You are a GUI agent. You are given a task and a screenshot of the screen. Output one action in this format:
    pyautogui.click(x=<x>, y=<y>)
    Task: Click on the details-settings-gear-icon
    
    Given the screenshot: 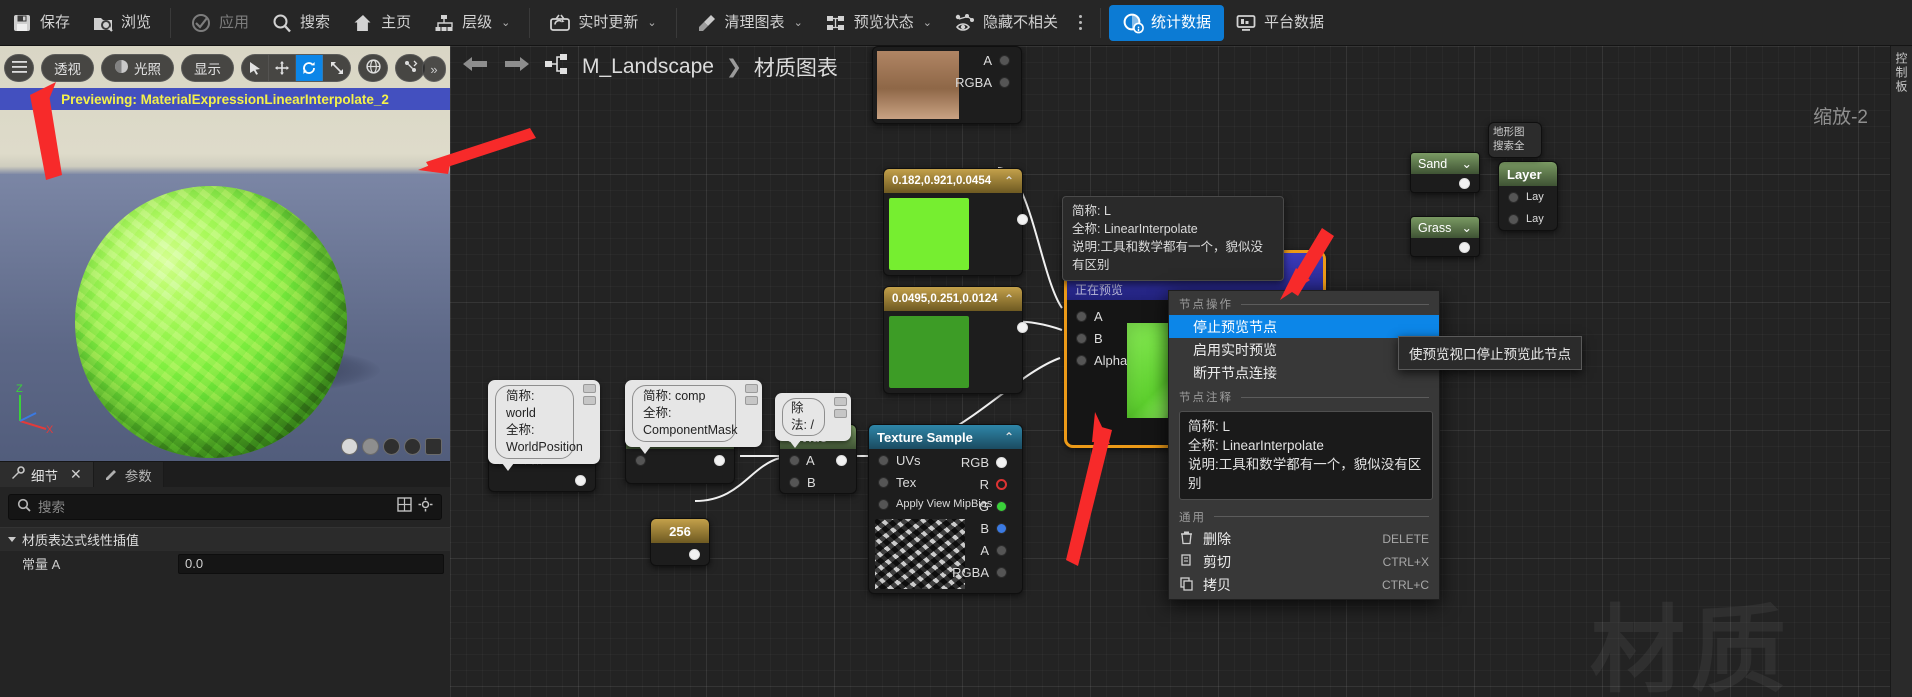 What is the action you would take?
    pyautogui.click(x=425, y=507)
    